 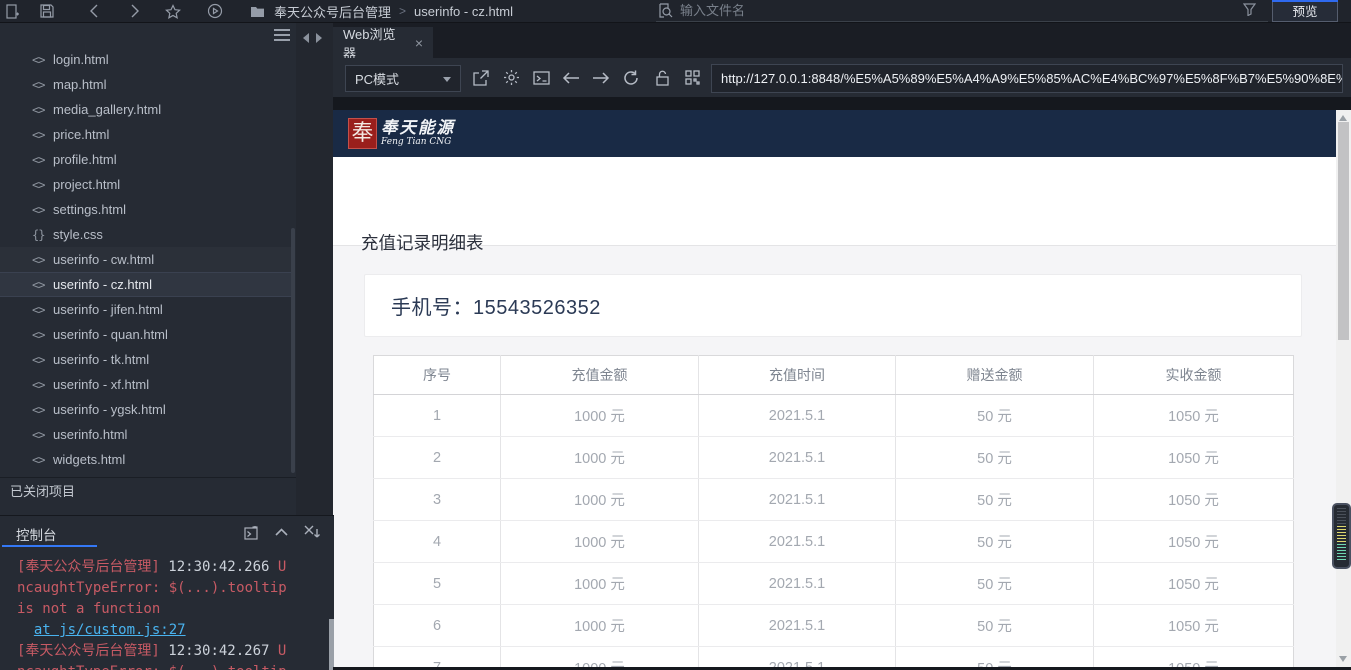 What do you see at coordinates (418, 127) in the screenshot?
I see `logo-name-zh: 奉天能源` at bounding box center [418, 127].